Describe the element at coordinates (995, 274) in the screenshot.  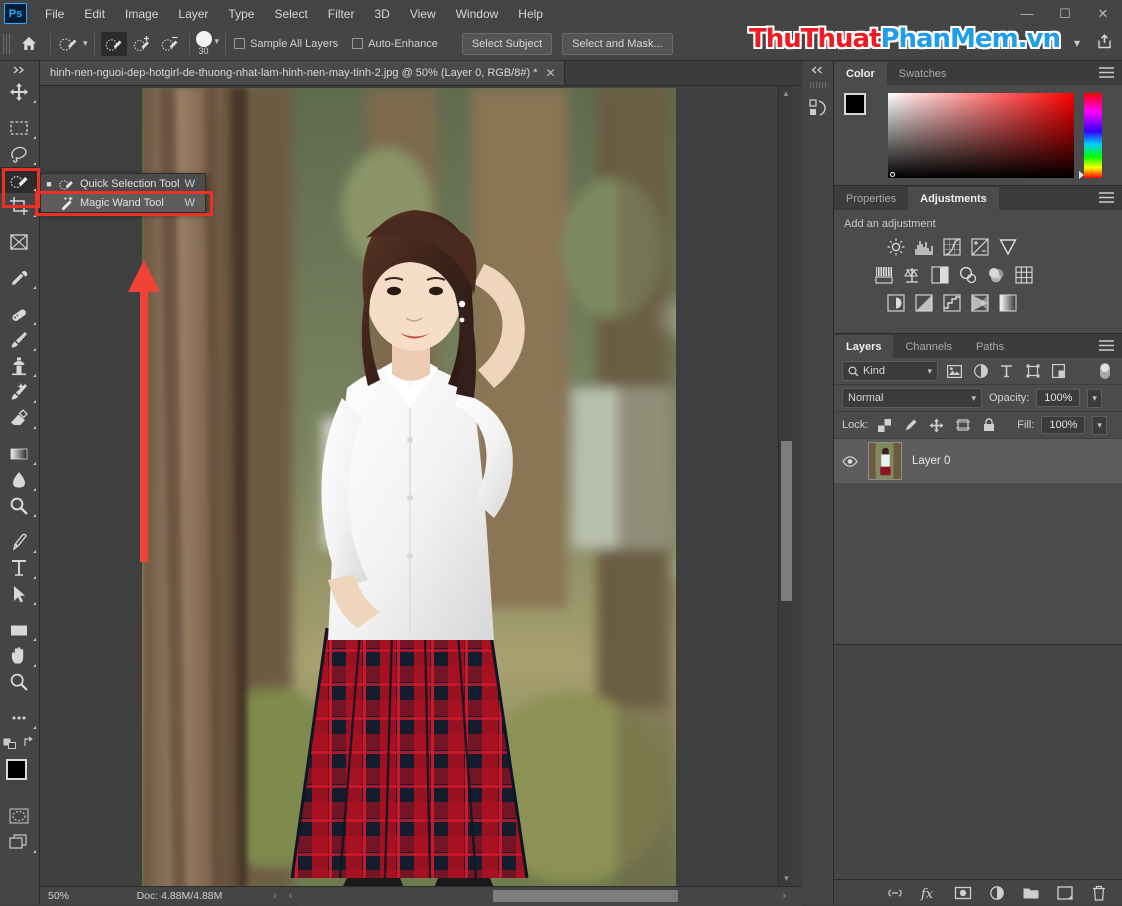
I see `channel-mixer-icon` at that location.